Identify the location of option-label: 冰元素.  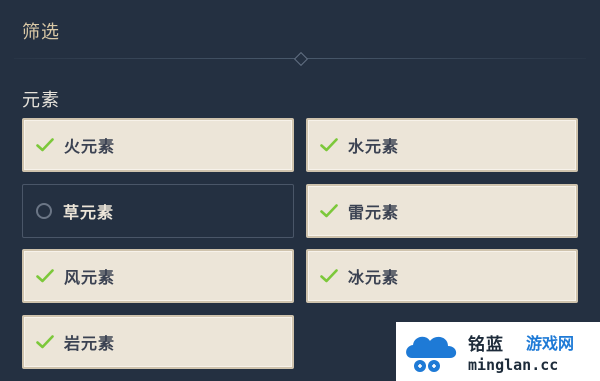
(374, 277).